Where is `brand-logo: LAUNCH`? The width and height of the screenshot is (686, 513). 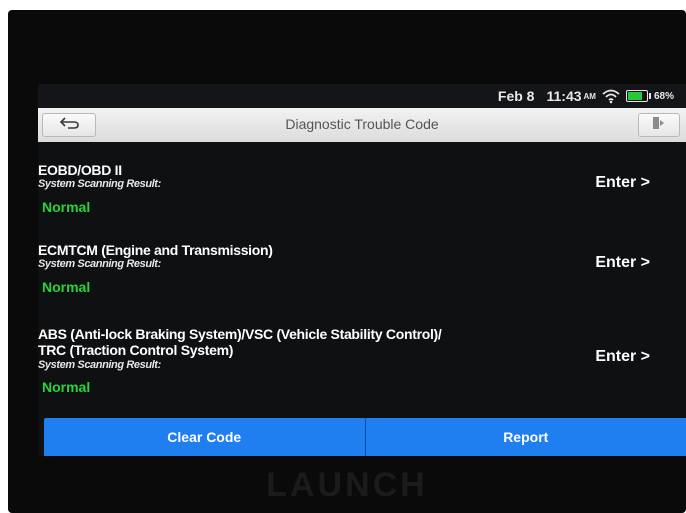
brand-logo: LAUNCH is located at coordinates (347, 485).